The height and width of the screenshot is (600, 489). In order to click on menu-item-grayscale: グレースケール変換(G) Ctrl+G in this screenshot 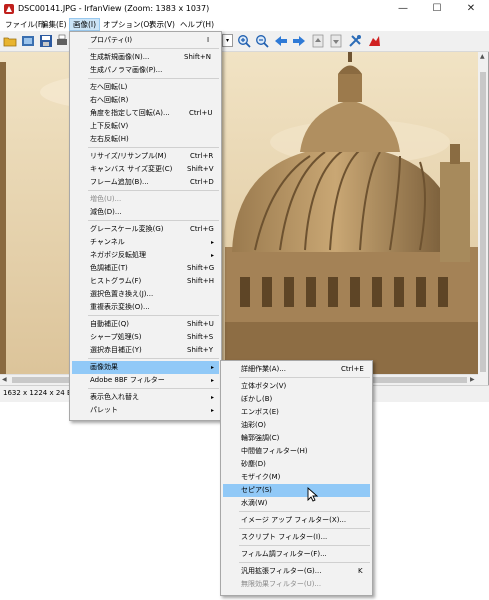, I will do `click(145, 229)`.